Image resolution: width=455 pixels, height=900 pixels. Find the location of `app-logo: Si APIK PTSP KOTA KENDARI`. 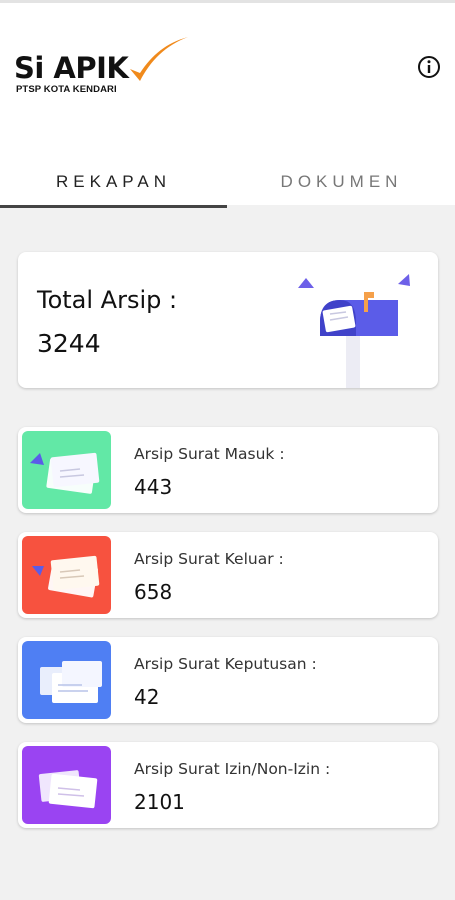

app-logo: Si APIK PTSP KOTA KENDARI is located at coordinates (101, 67).